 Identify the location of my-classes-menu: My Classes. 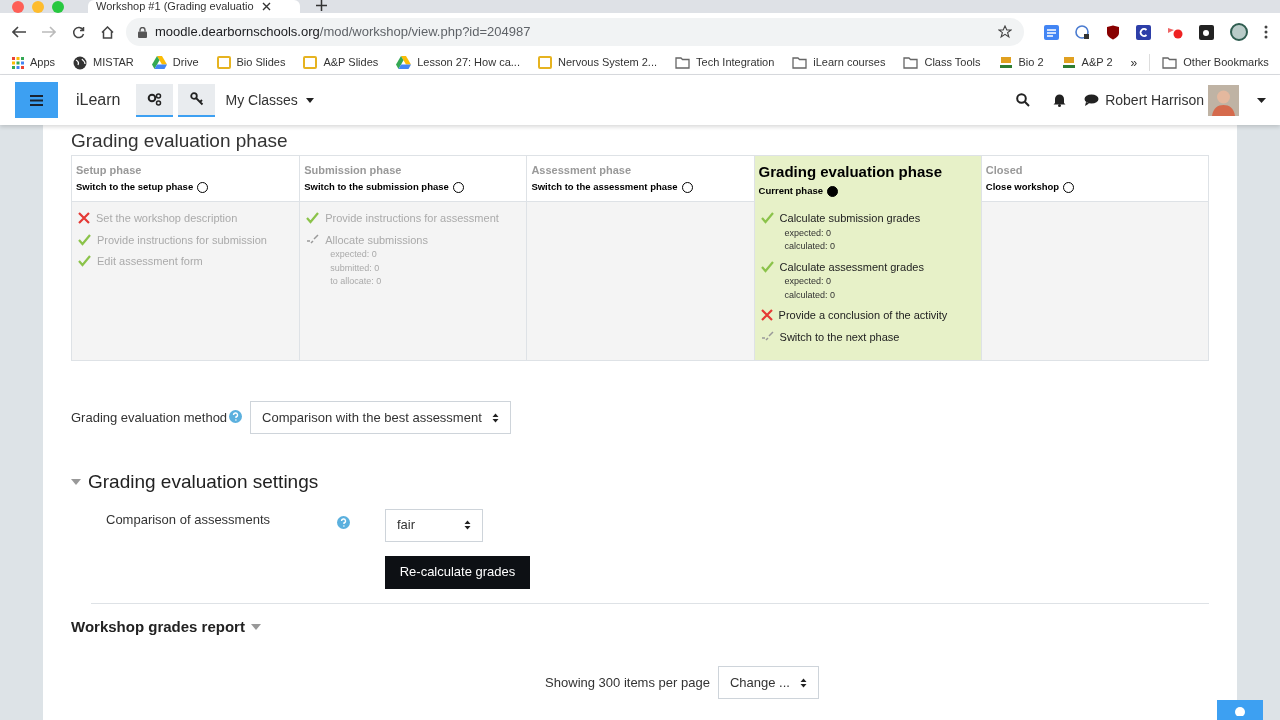
(269, 100).